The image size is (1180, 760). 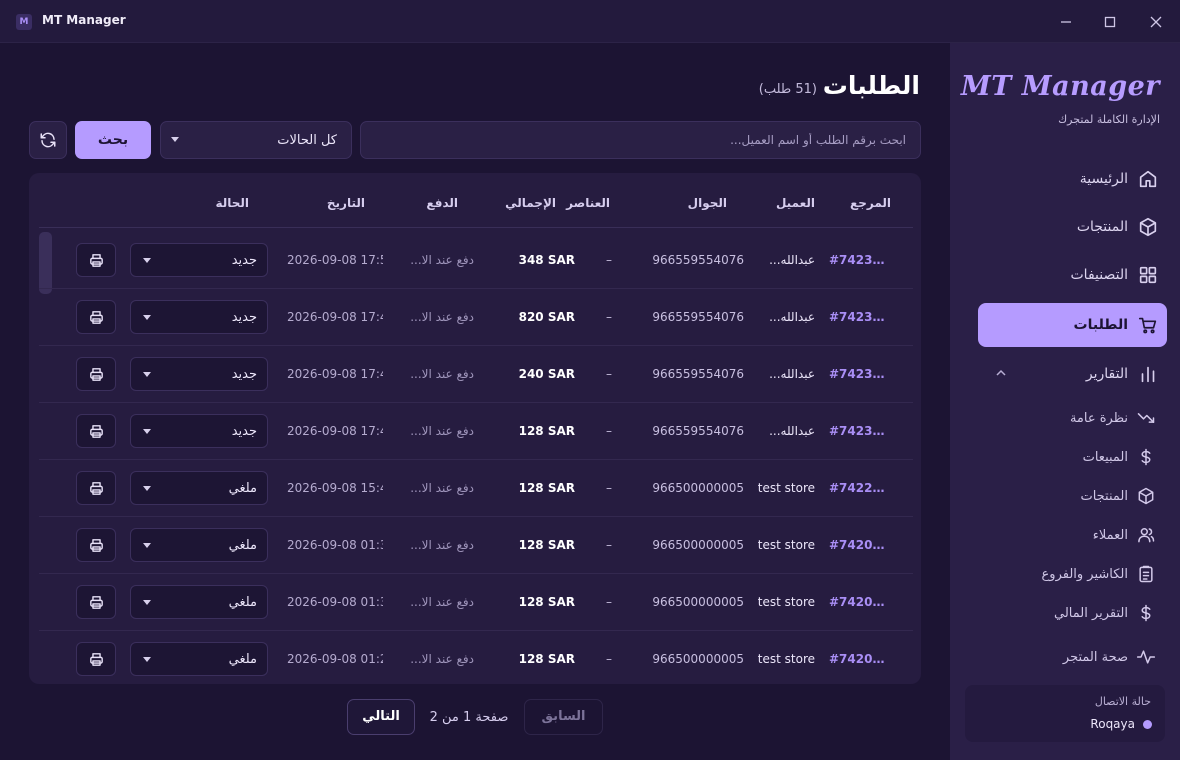 What do you see at coordinates (1066, 22) in the screenshot?
I see `minimize-icon` at bounding box center [1066, 22].